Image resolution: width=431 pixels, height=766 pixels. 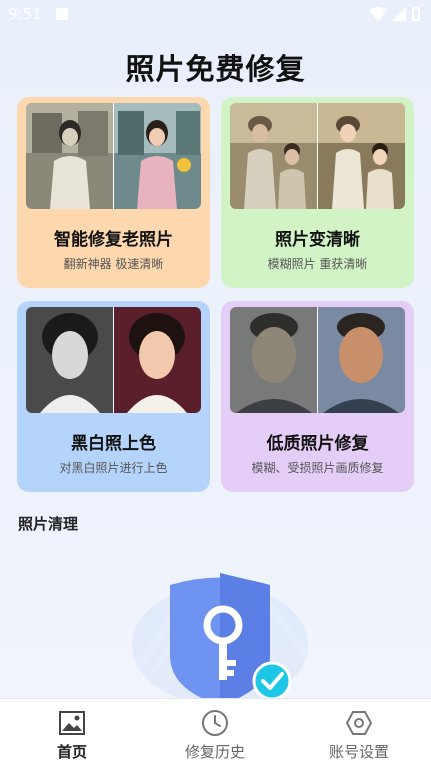 I want to click on nav-account: 账号设置, so click(x=359, y=732).